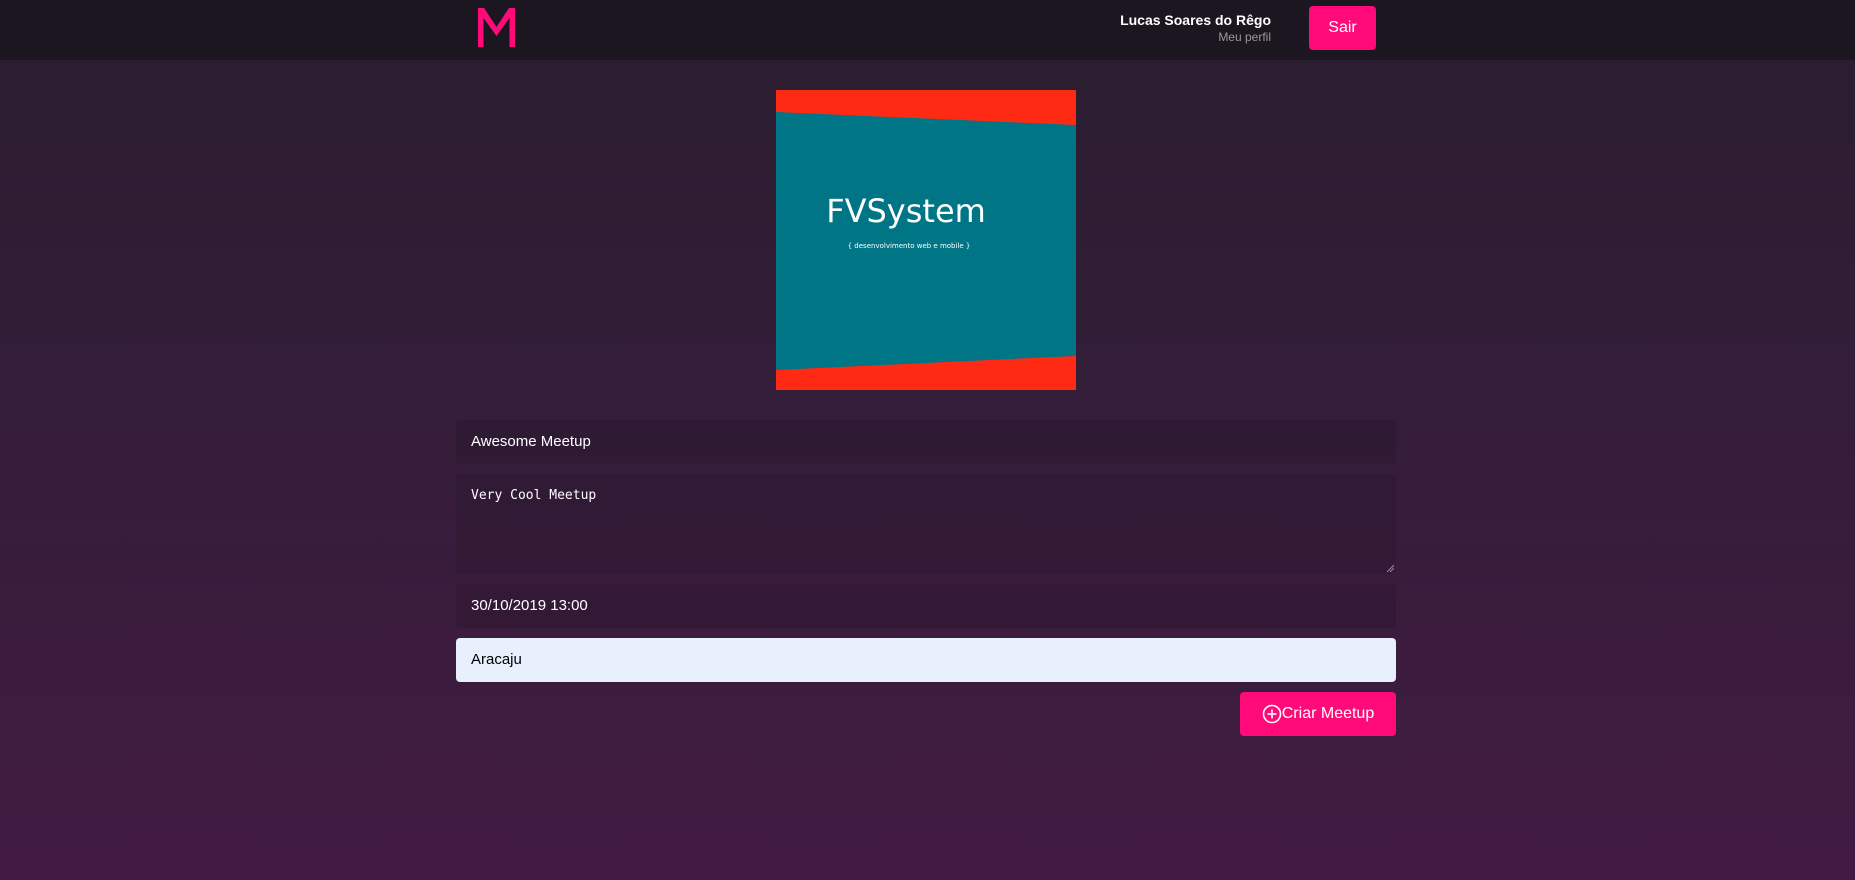 The width and height of the screenshot is (1855, 880). What do you see at coordinates (926, 442) in the screenshot?
I see `title-input: Awesome Meetup` at bounding box center [926, 442].